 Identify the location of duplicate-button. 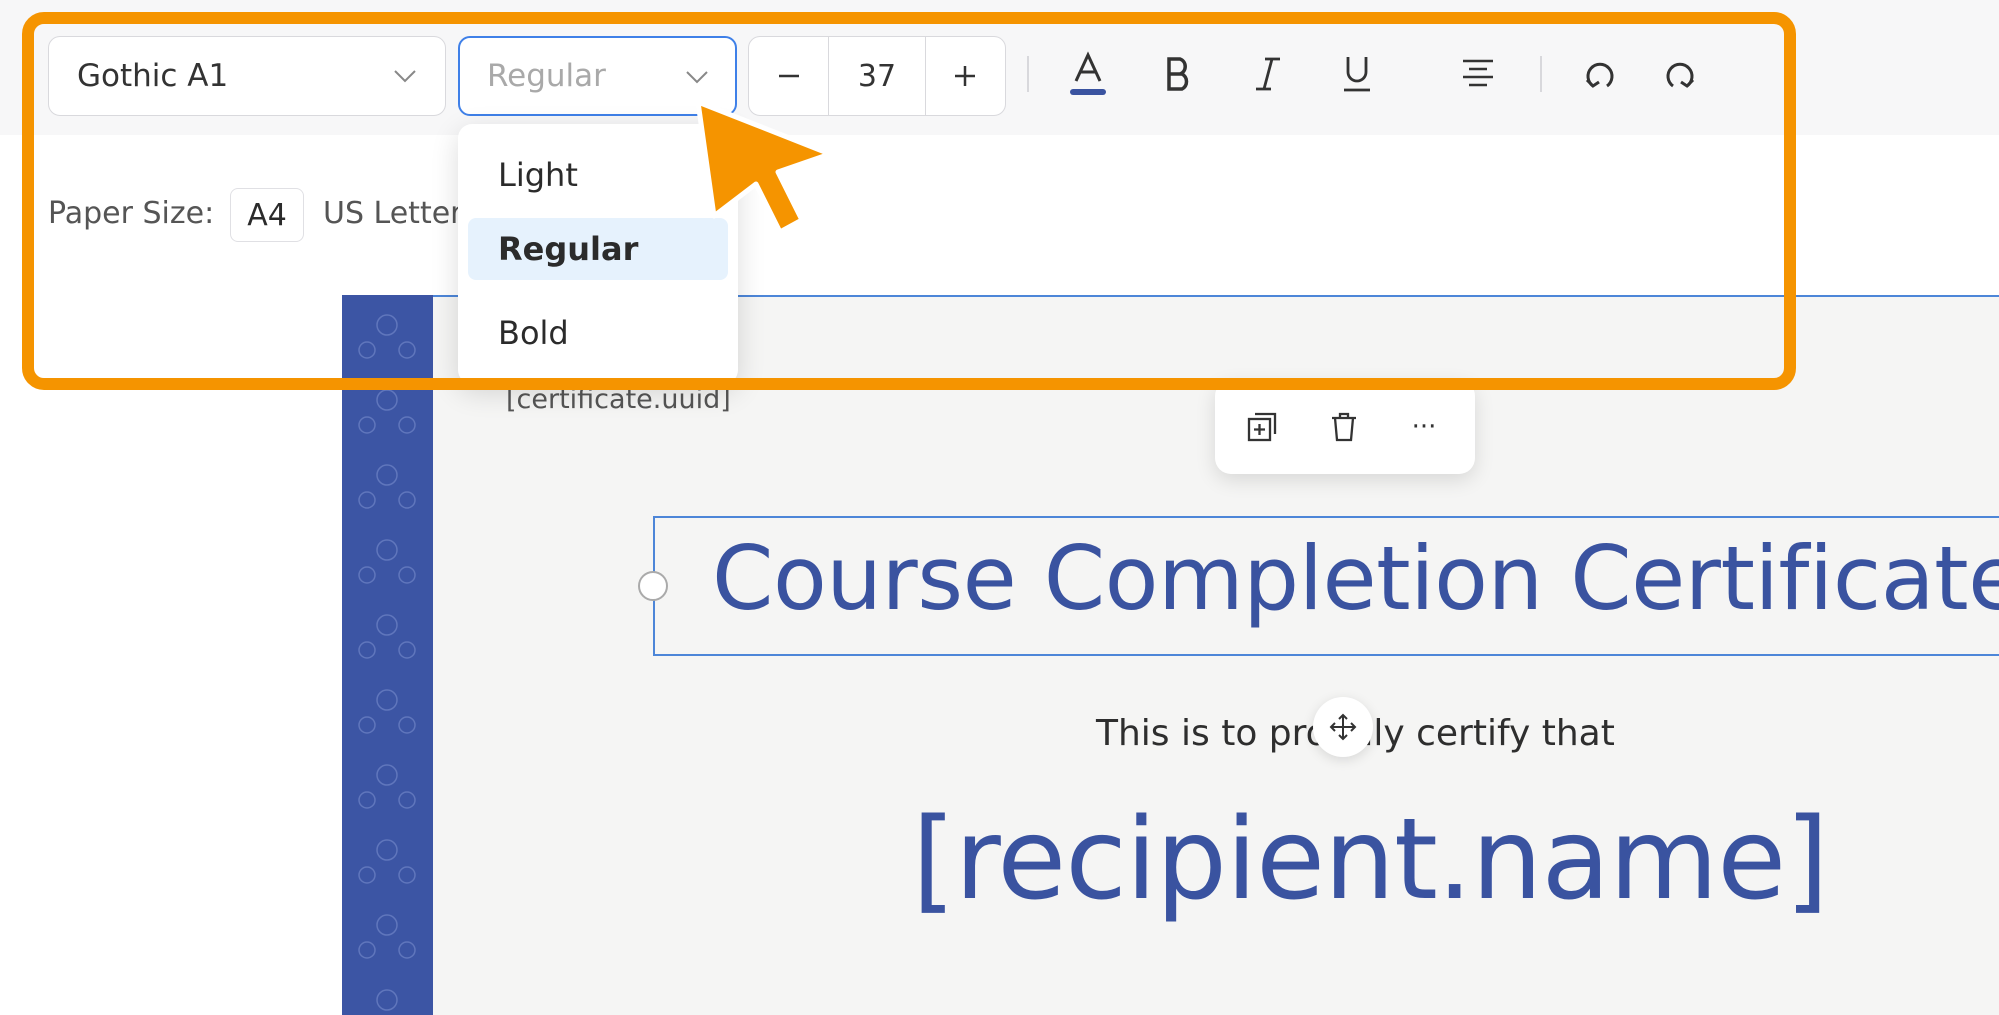
(1262, 427).